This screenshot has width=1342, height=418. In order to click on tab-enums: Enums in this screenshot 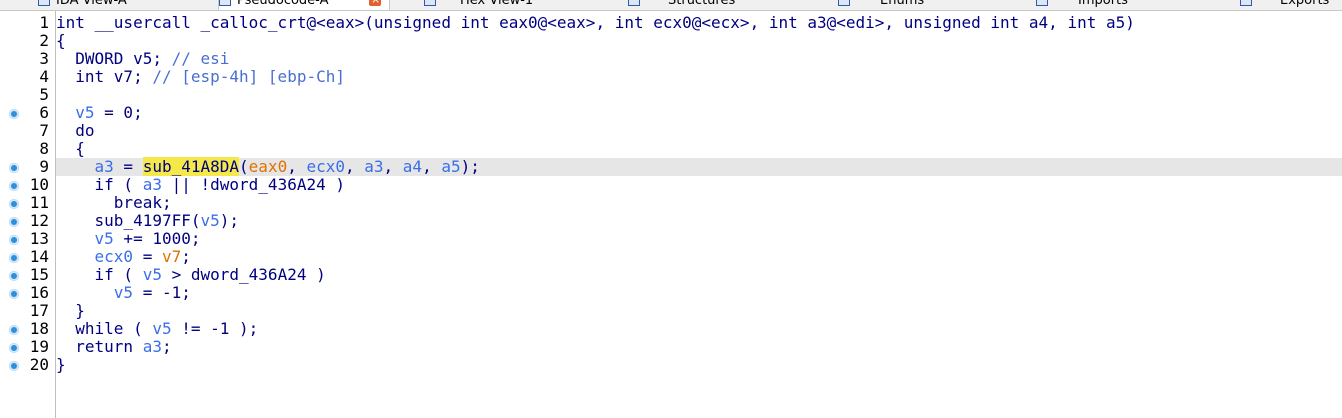, I will do `click(903, 5)`.